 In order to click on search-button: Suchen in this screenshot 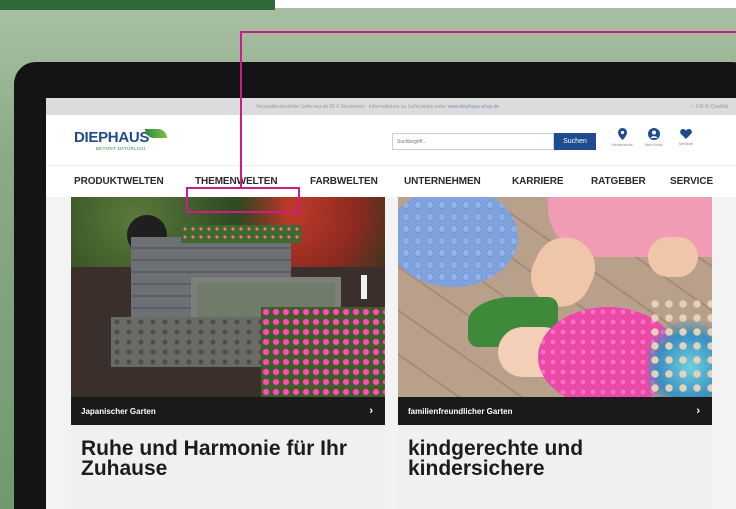, I will do `click(575, 141)`.